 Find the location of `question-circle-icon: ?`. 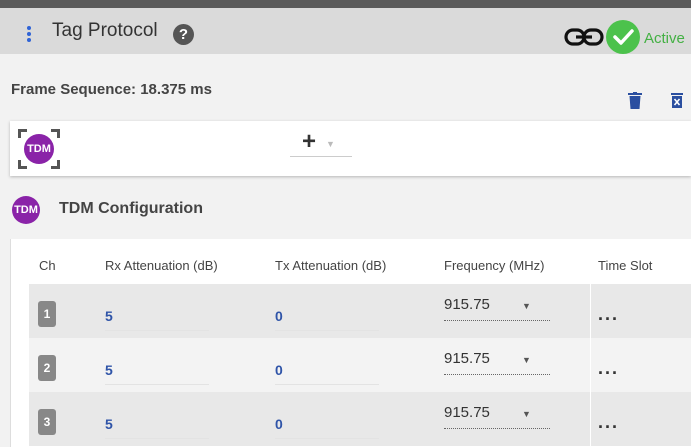

question-circle-icon: ? is located at coordinates (183, 34).